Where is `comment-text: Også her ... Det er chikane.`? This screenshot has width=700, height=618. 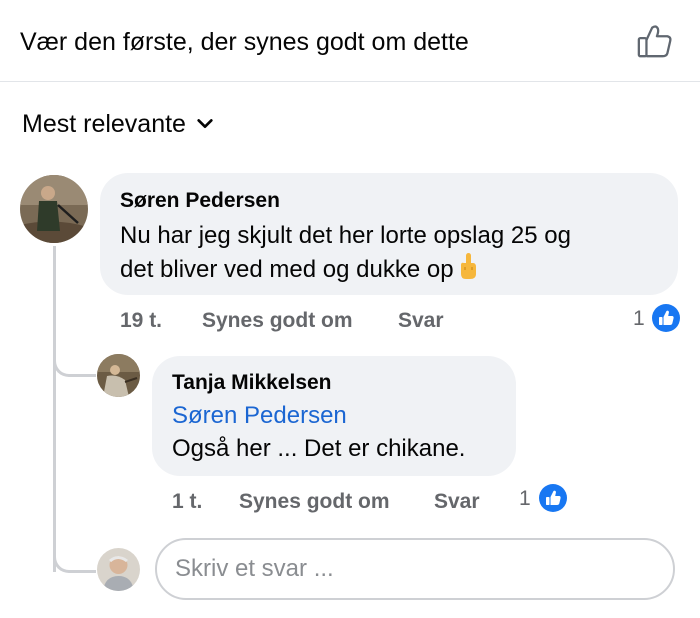 comment-text: Også her ... Det er chikane. is located at coordinates (319, 448).